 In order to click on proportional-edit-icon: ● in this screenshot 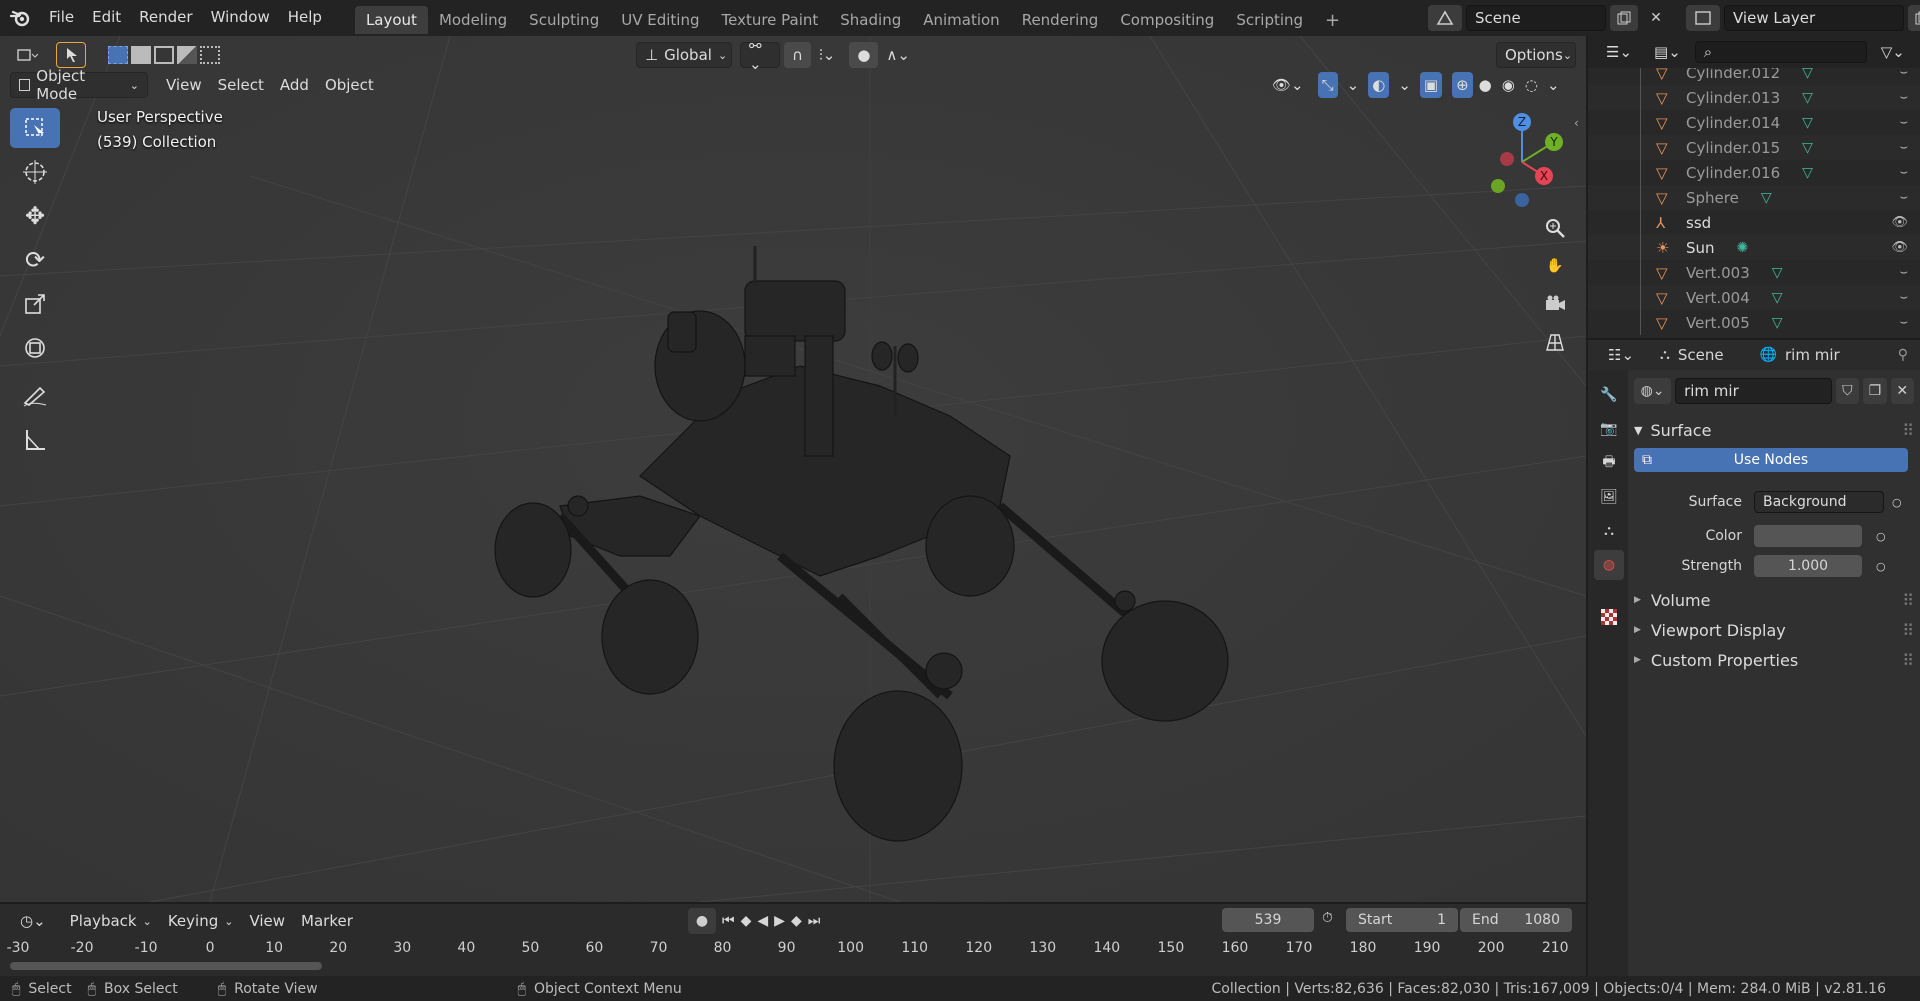, I will do `click(864, 55)`.